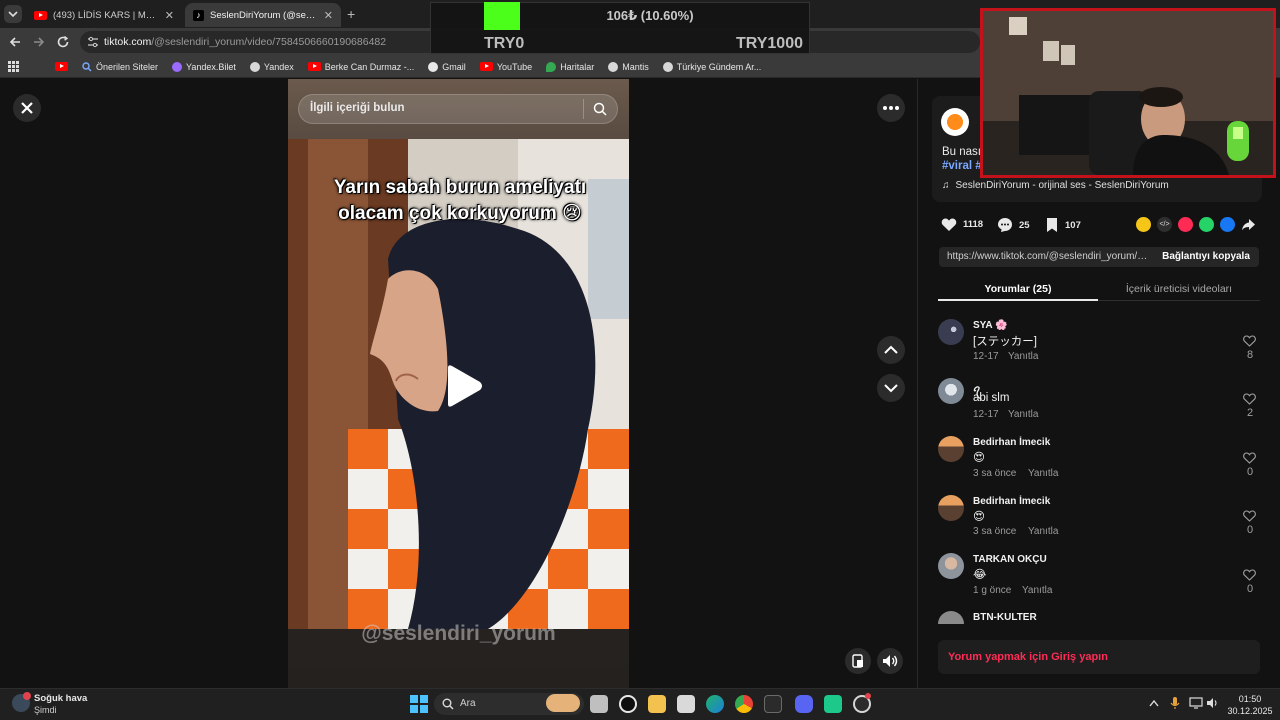 The width and height of the screenshot is (1280, 720). I want to click on edge-icon, so click(715, 704).